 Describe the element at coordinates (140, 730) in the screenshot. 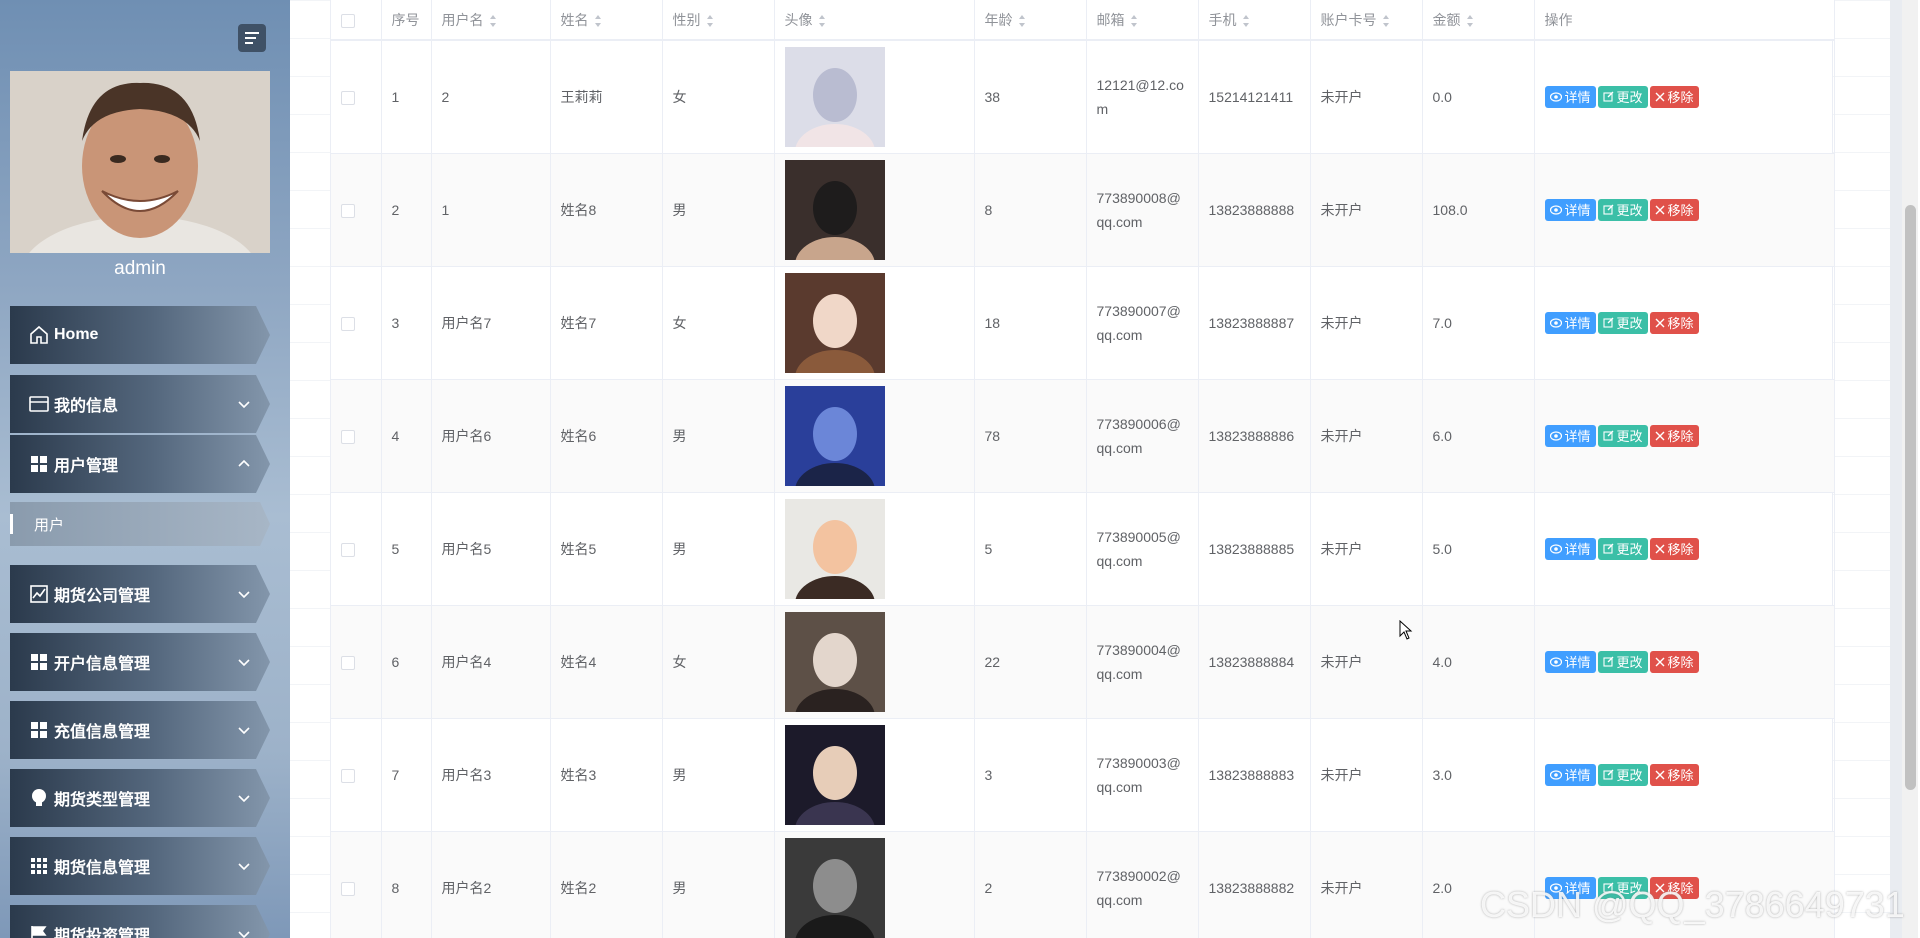

I see `menu-item-recharge: 充值信息管理` at that location.